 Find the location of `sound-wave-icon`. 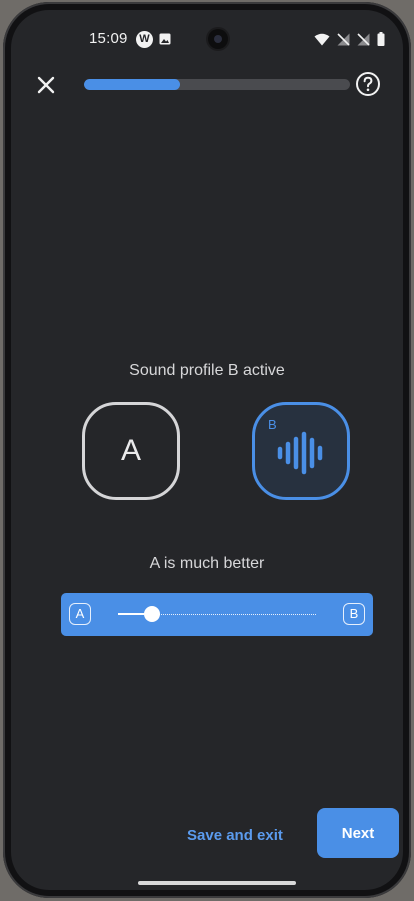

sound-wave-icon is located at coordinates (300, 453).